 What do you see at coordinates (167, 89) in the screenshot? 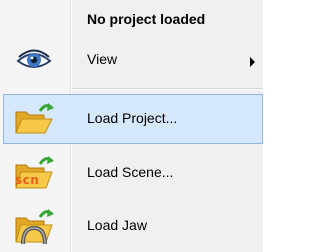
I see `menu-separator-highlight` at bounding box center [167, 89].